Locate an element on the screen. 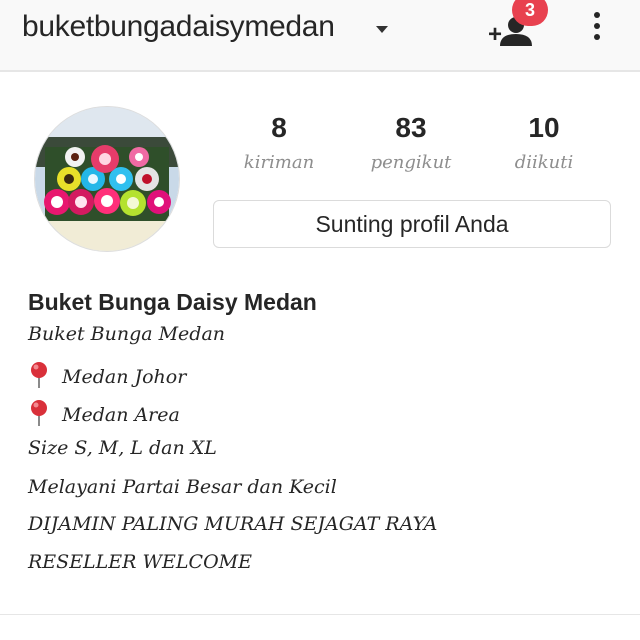 This screenshot has height=640, width=640. following-count: 10 is located at coordinates (544, 127).